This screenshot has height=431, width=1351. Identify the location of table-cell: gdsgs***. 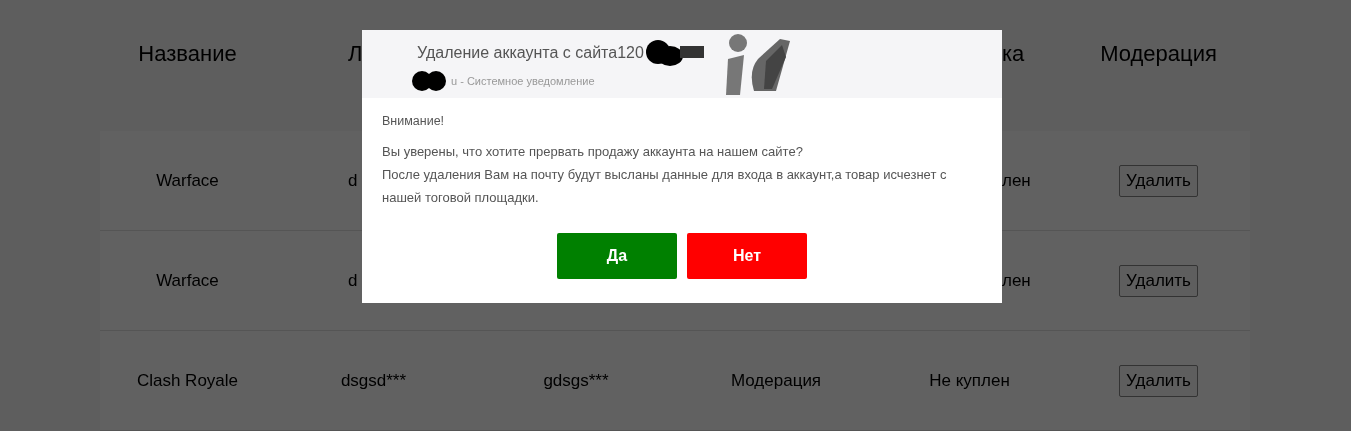
(576, 380).